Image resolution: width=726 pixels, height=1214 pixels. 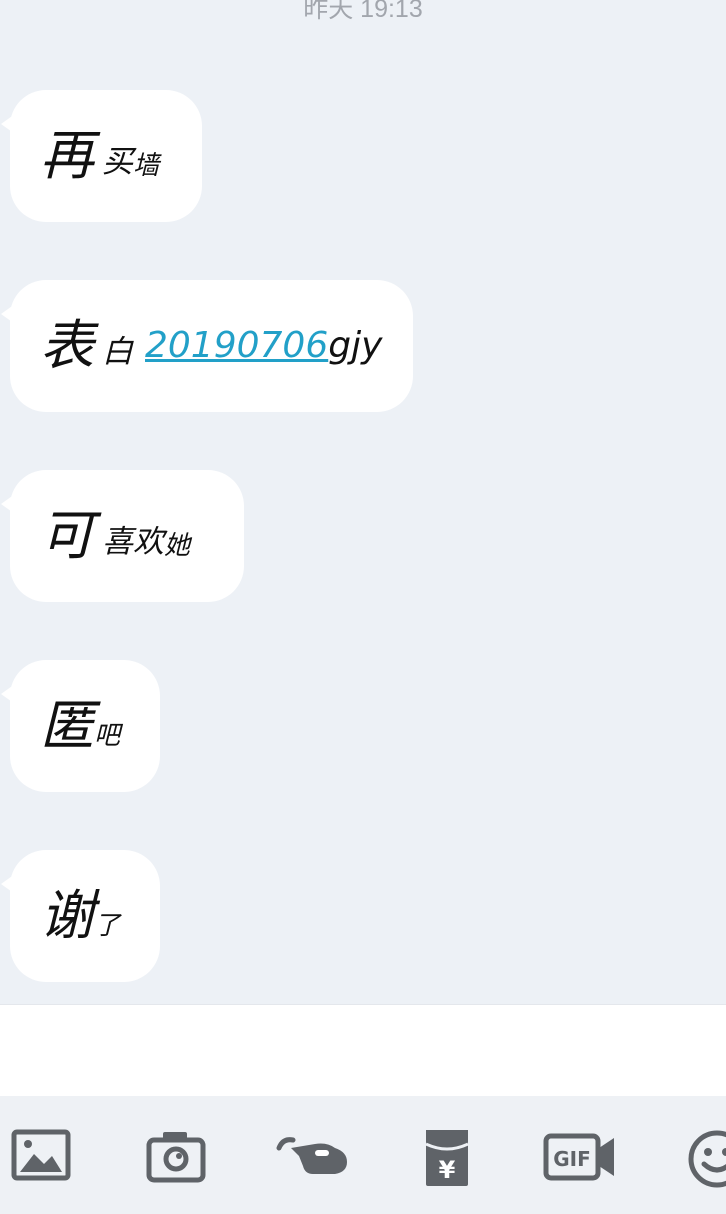 What do you see at coordinates (146, 166) in the screenshot?
I see `message-text-small: 墙` at bounding box center [146, 166].